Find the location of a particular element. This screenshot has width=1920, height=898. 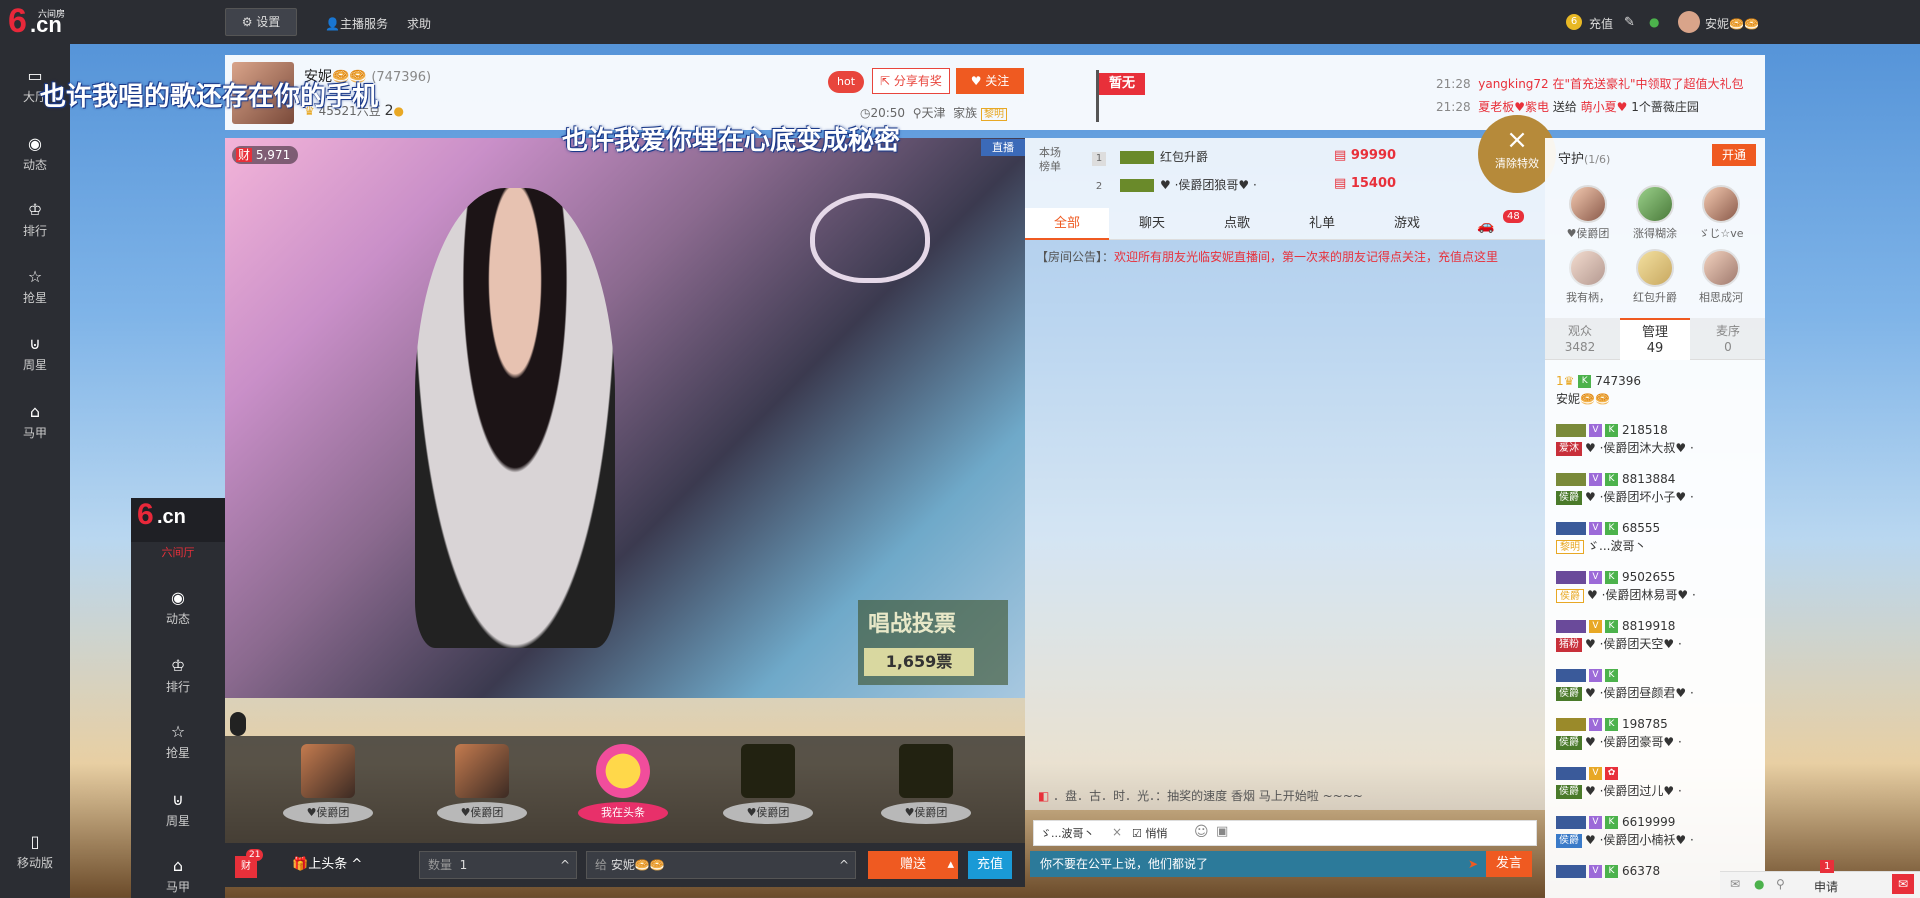

mail-icon: ✉ is located at coordinates (1735, 884).